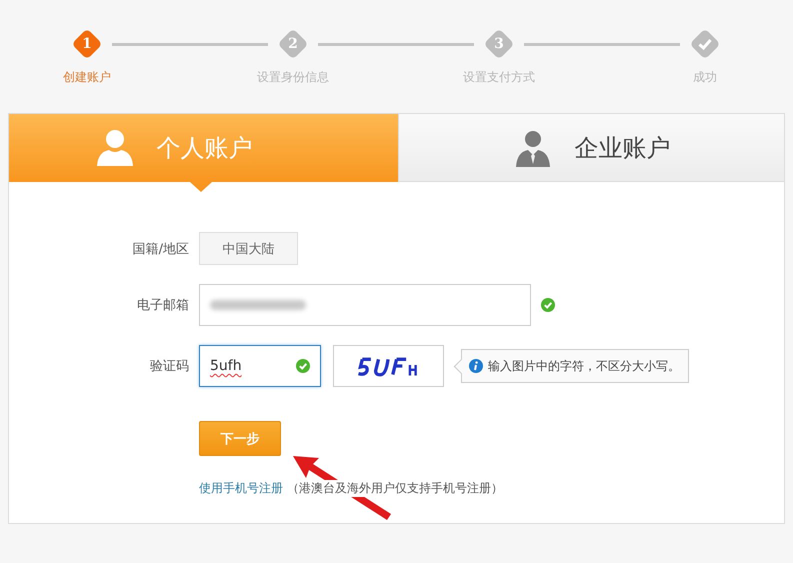  I want to click on step-label: 成功, so click(705, 77).